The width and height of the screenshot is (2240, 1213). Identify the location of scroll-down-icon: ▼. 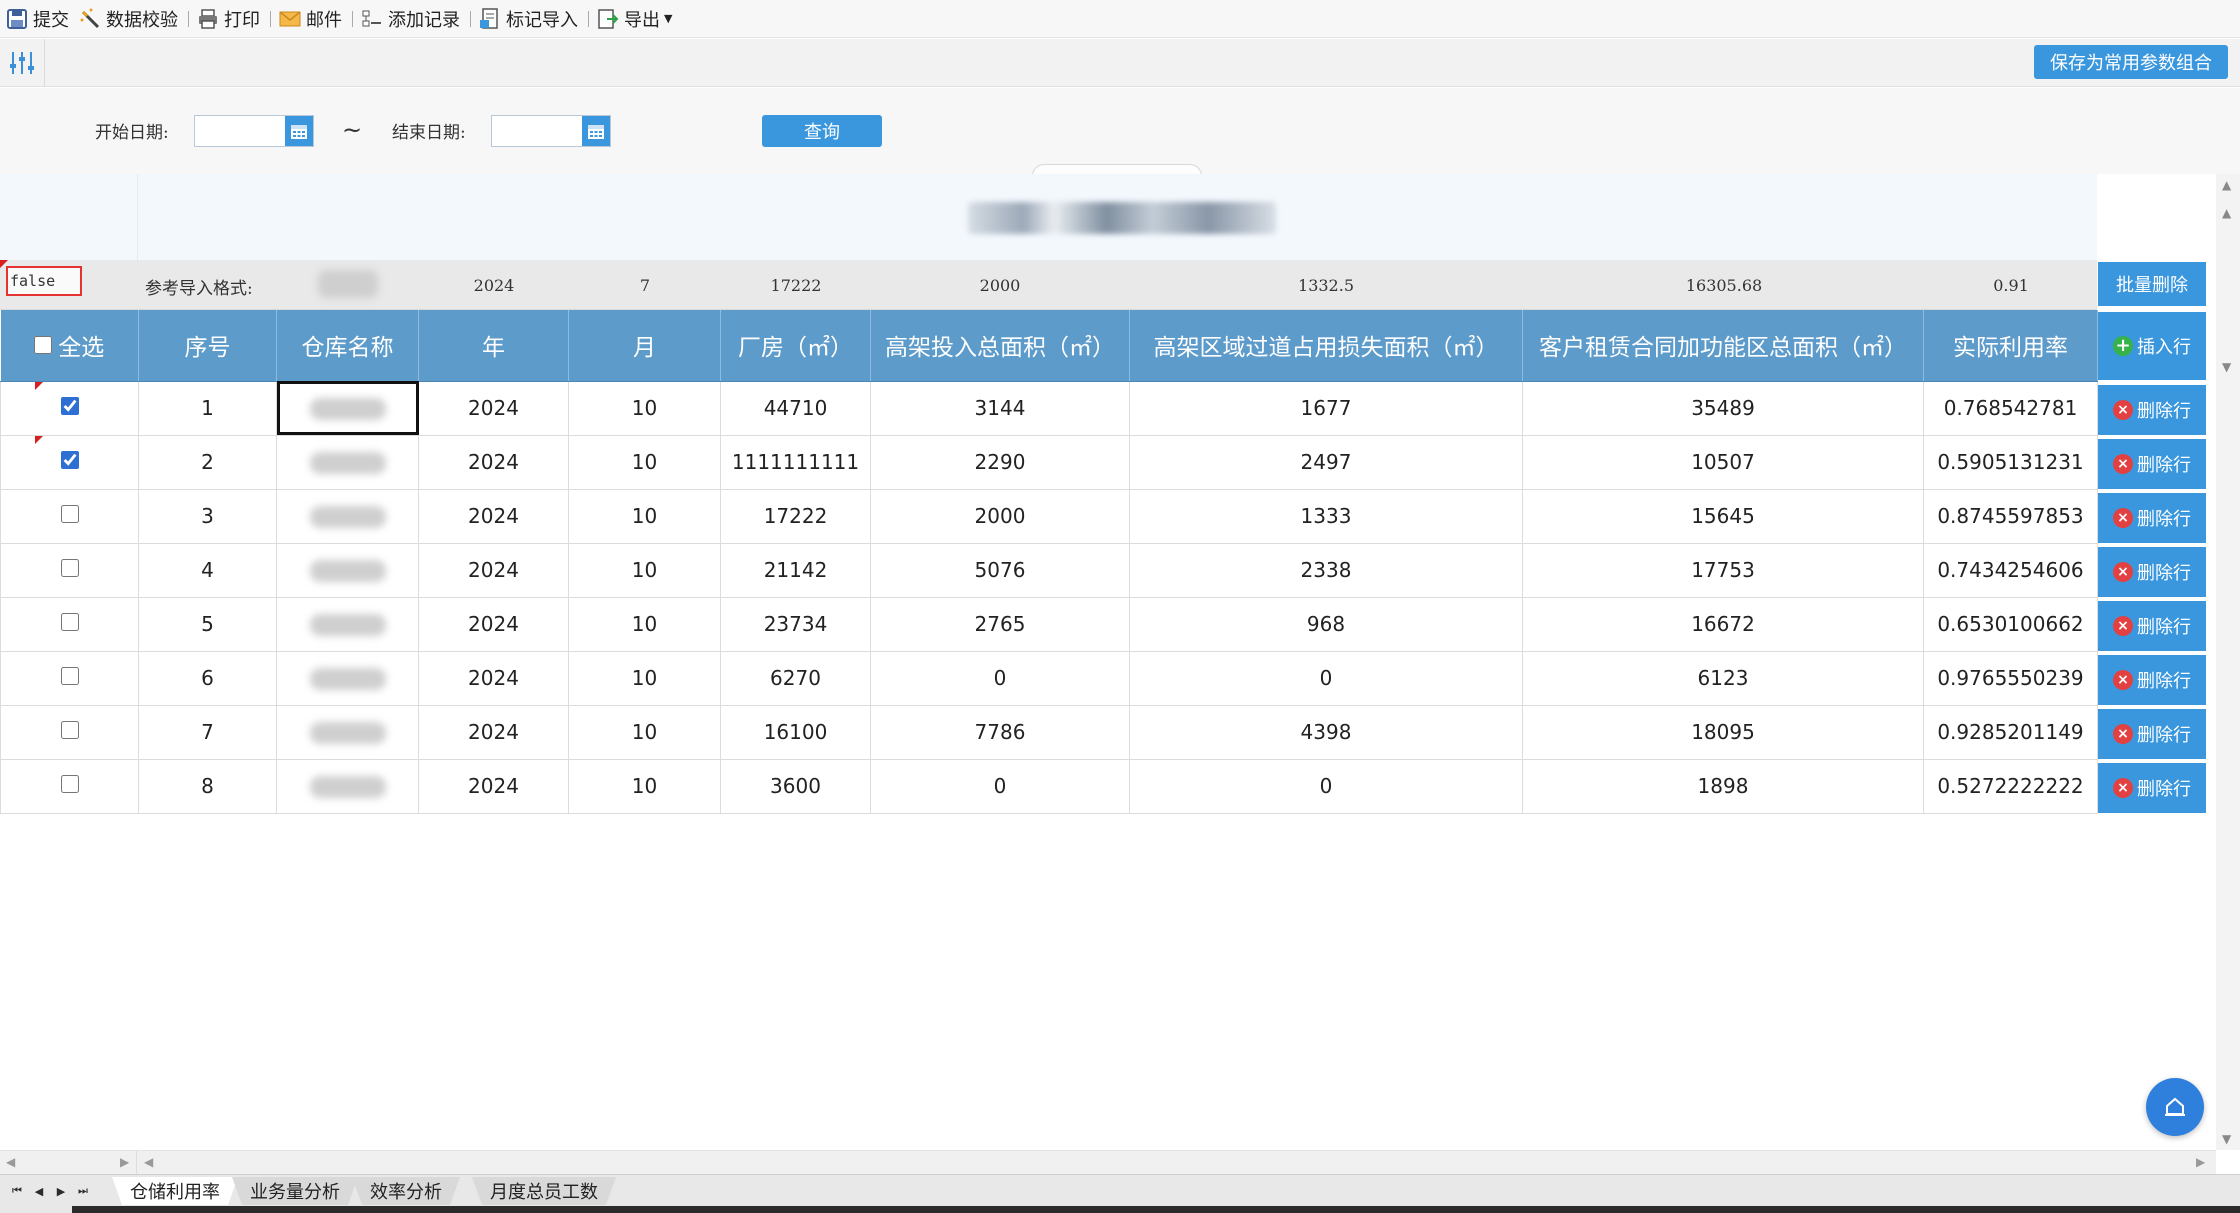
(2226, 1139).